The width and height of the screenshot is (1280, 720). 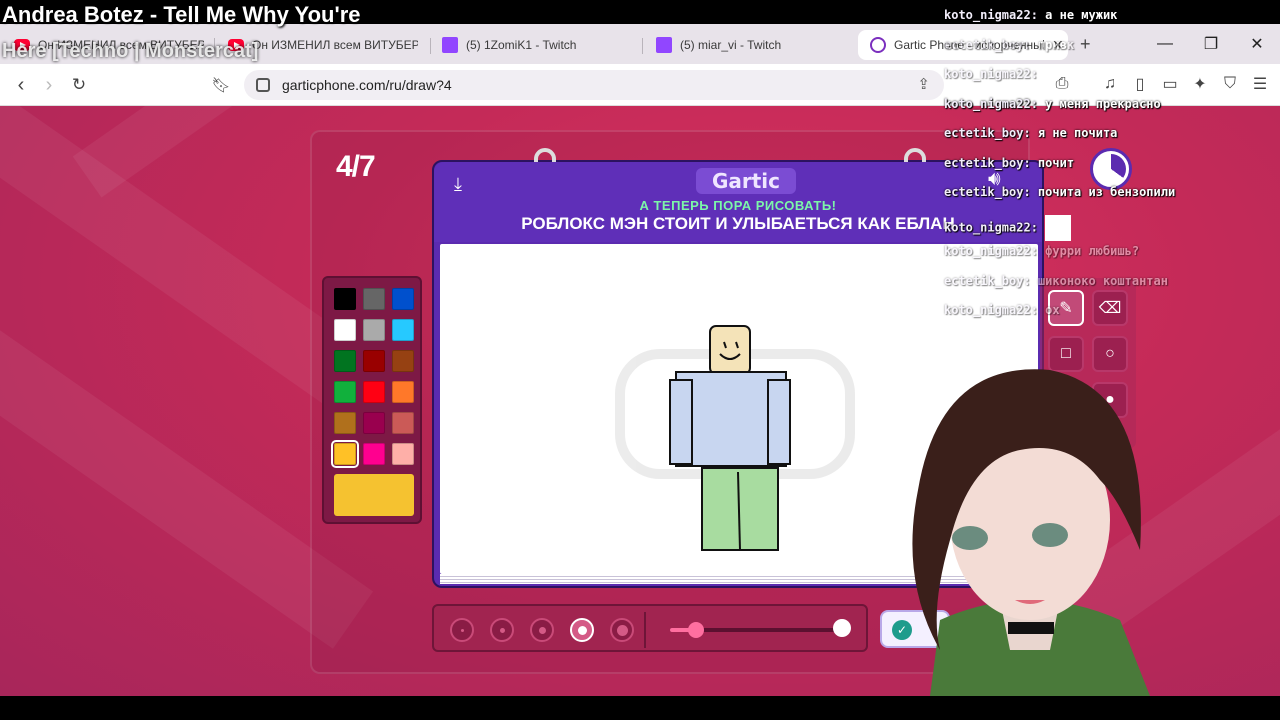 I want to click on chat-text: шиконоко коштантан, so click(x=1102, y=280).